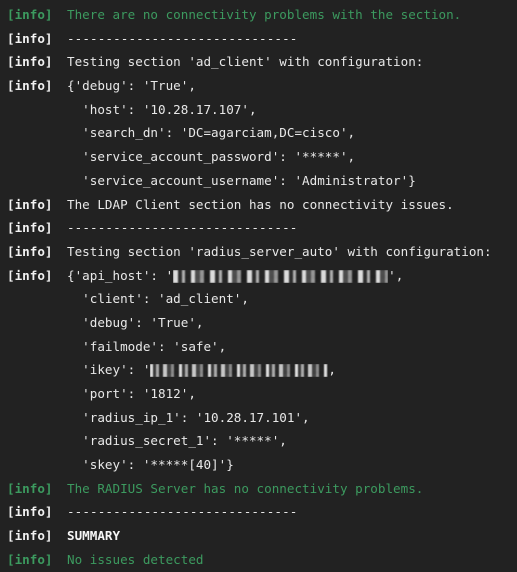  Describe the element at coordinates (150, 465) in the screenshot. I see `log-message: 'skey': '*****[40]'}` at that location.